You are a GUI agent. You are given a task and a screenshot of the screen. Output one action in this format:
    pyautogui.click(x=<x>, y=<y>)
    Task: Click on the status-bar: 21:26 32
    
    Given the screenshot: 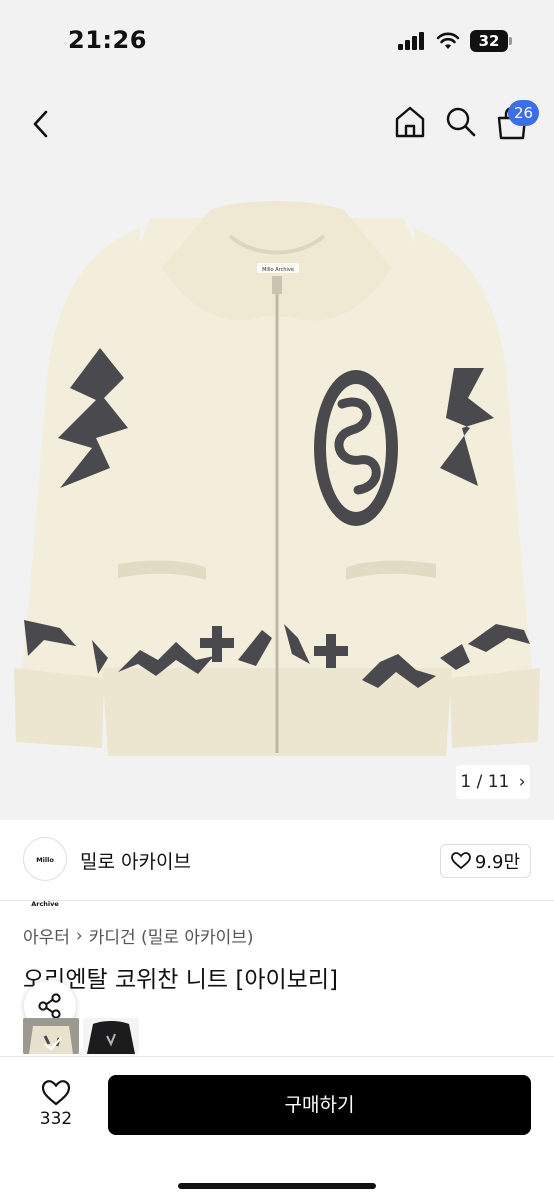 What is the action you would take?
    pyautogui.click(x=277, y=42)
    